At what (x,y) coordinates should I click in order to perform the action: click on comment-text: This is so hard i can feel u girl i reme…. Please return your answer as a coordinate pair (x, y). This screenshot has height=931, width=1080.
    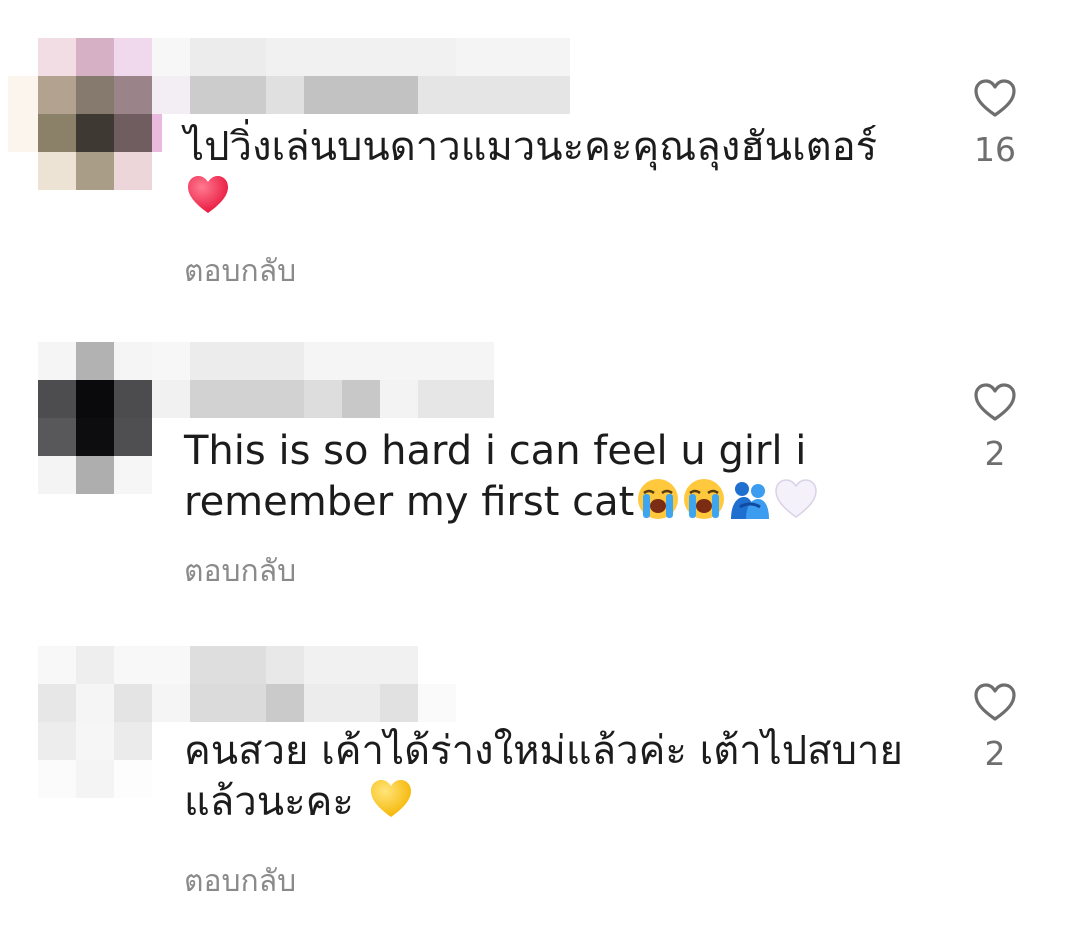
    Looking at the image, I should click on (544, 477).